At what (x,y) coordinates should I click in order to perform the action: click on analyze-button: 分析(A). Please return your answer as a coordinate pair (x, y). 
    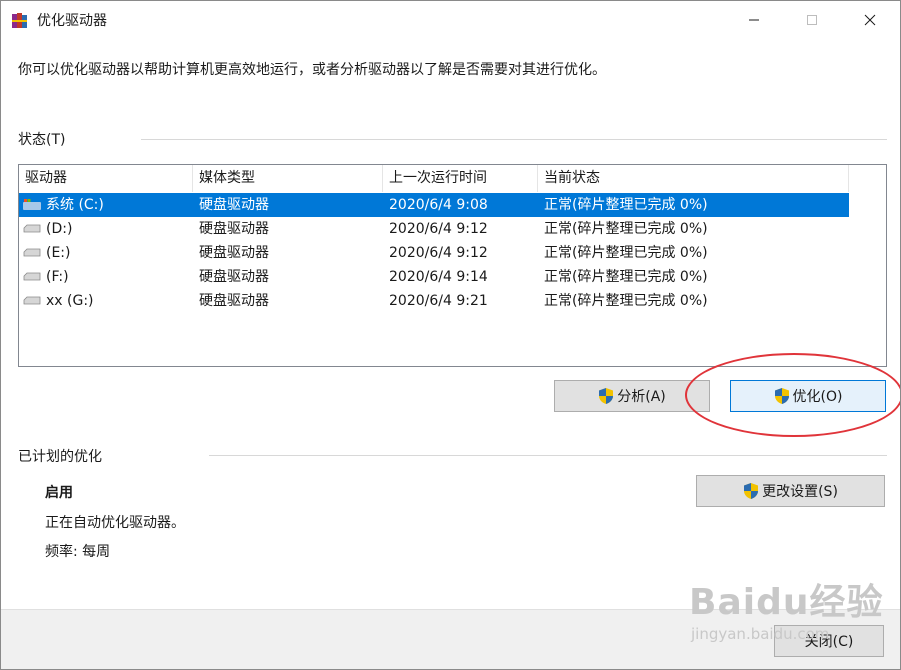
    Looking at the image, I should click on (632, 396).